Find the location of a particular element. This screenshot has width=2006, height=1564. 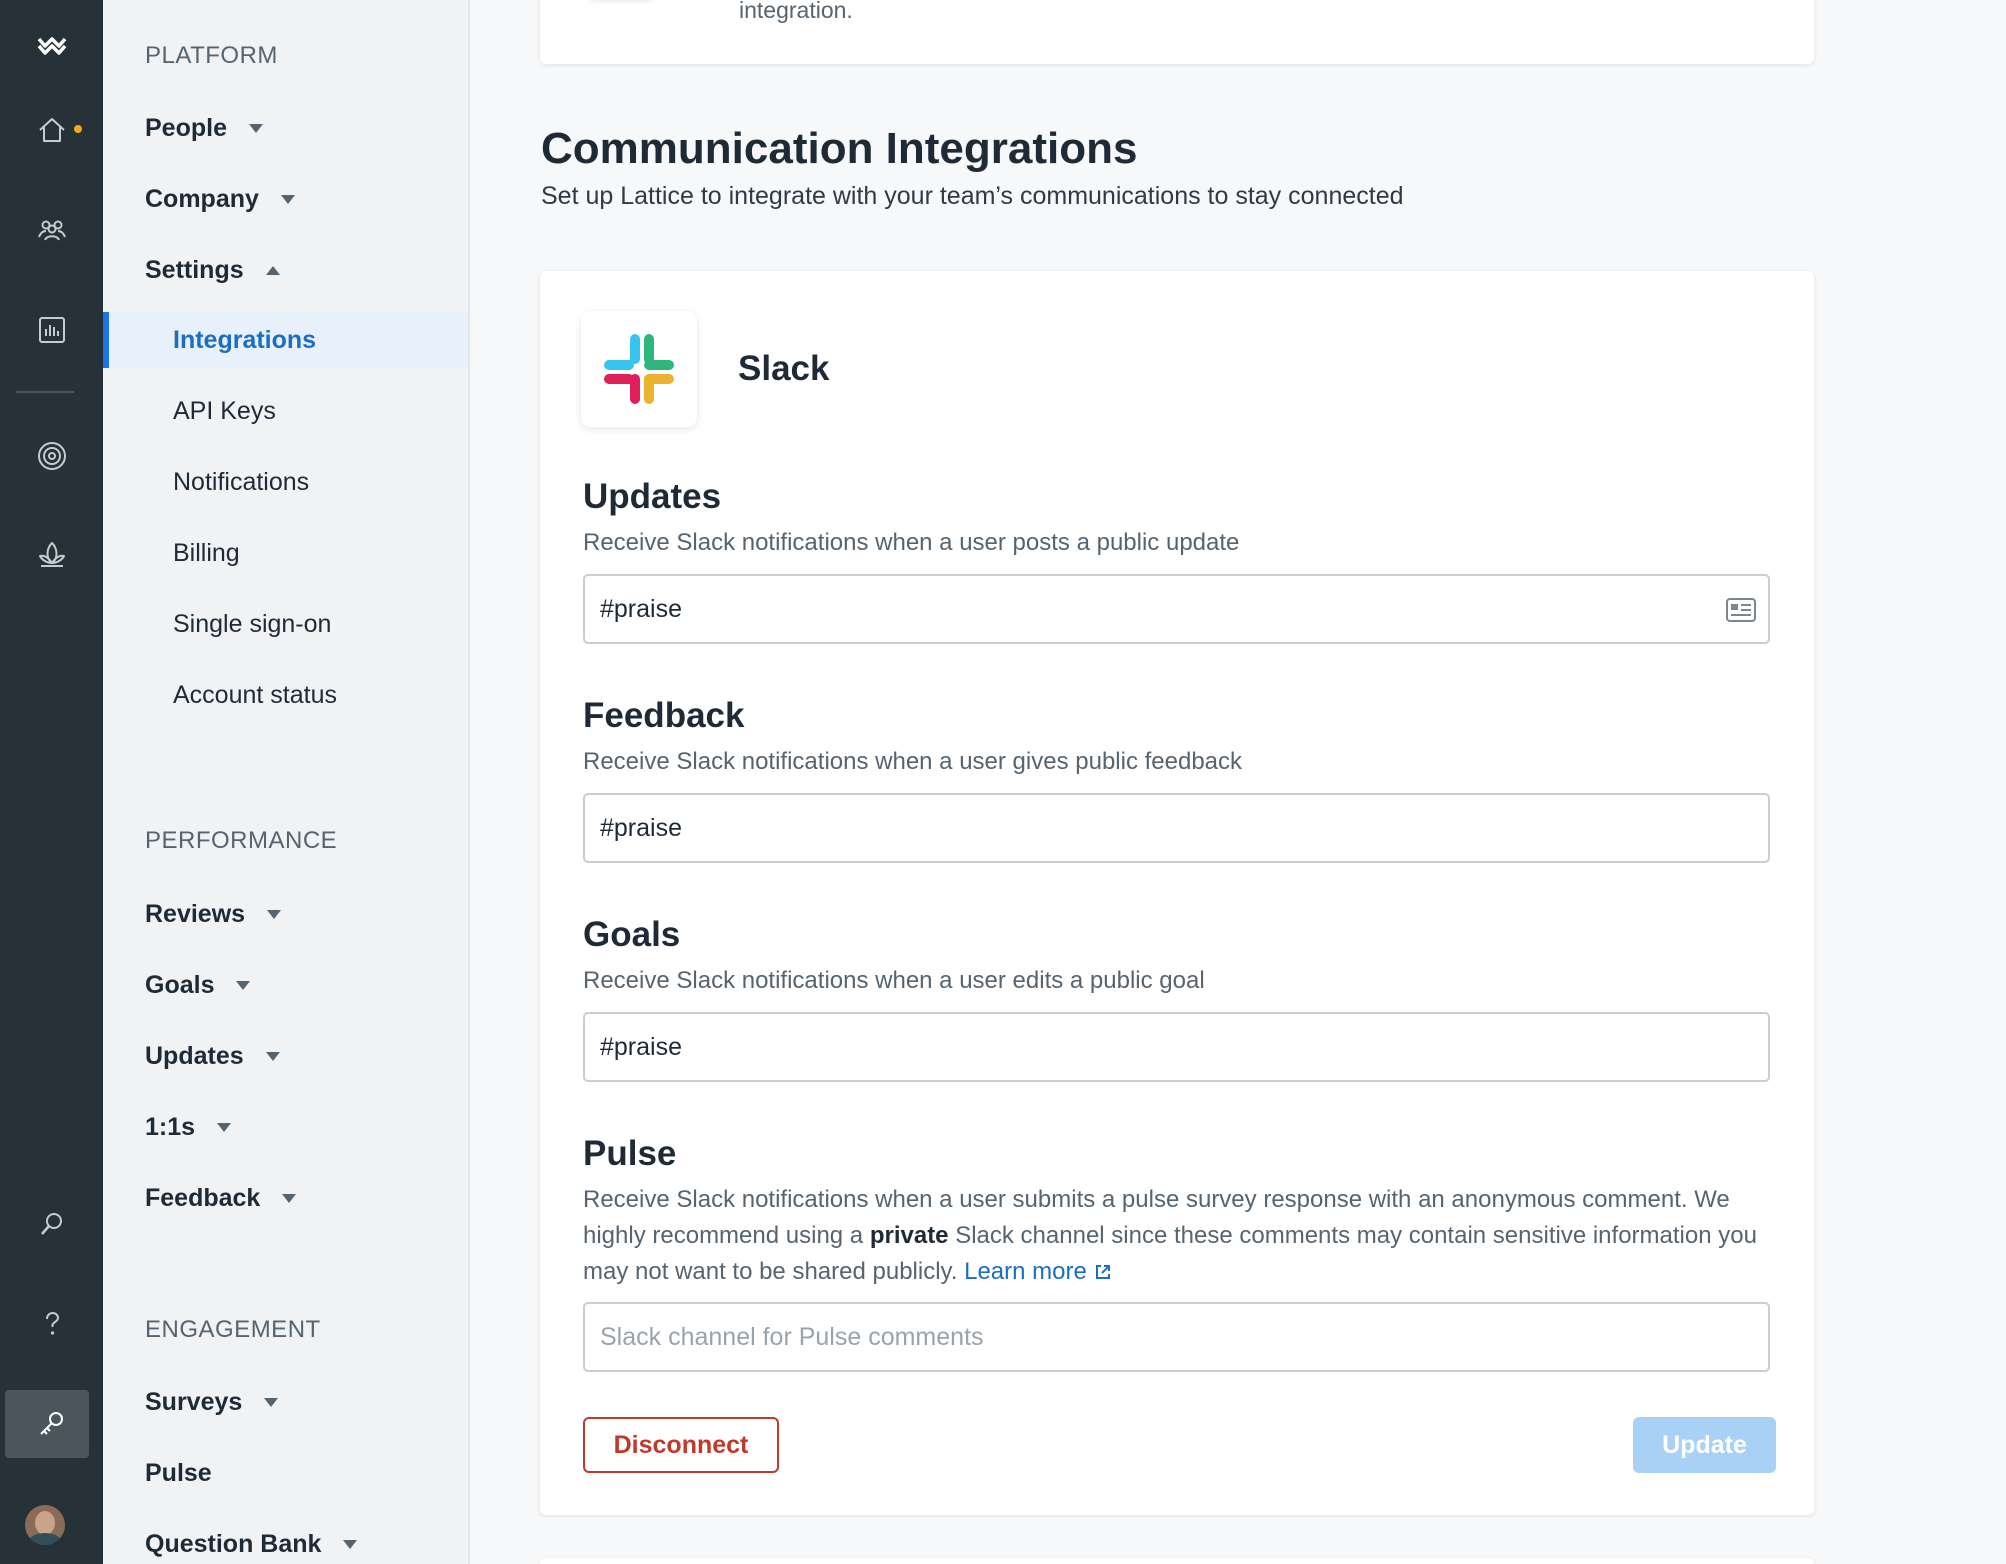

next-integration-card is located at coordinates (1177, 1561).